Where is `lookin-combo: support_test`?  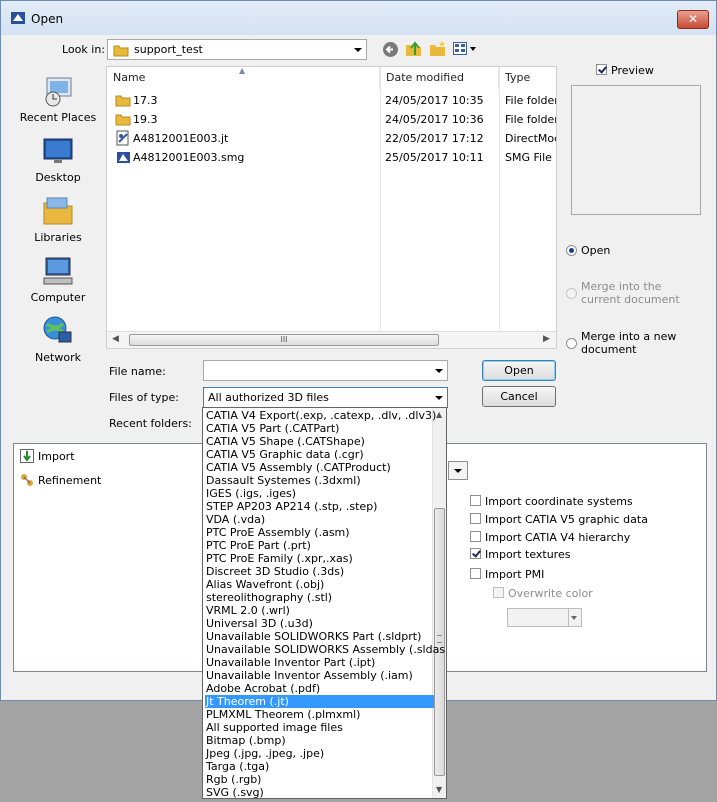 lookin-combo: support_test is located at coordinates (237, 49).